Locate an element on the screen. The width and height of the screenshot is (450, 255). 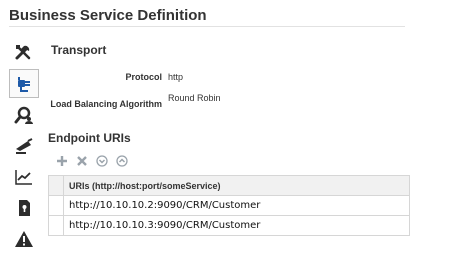
line-chart-icon is located at coordinates (23, 177).